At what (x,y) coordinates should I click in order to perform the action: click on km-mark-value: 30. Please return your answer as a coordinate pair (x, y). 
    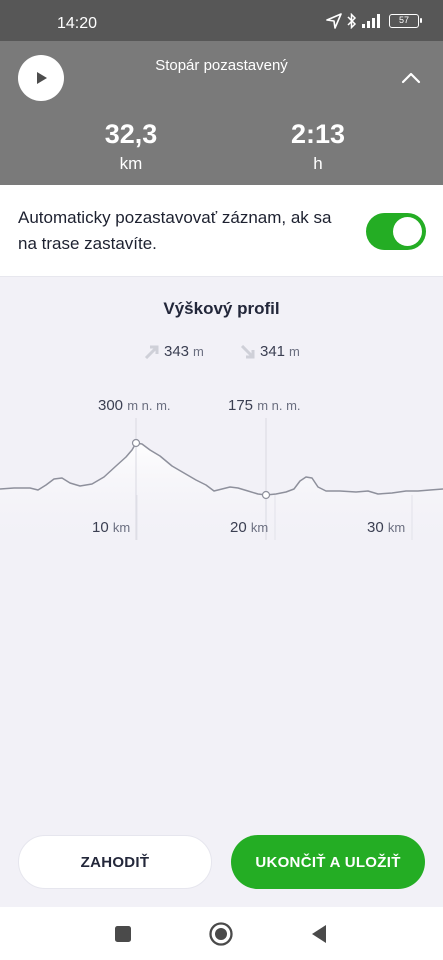
    Looking at the image, I should click on (375, 527).